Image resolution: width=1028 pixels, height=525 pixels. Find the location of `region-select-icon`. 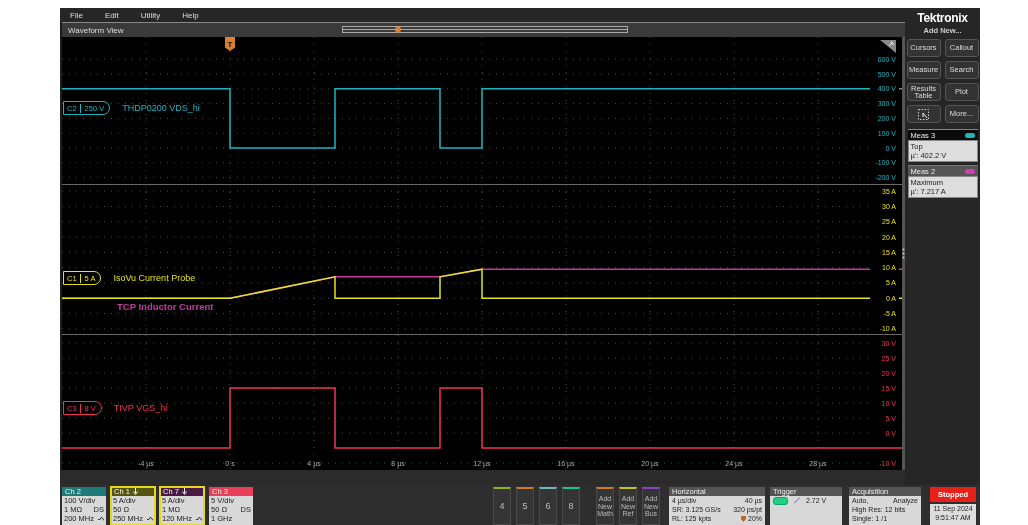

region-select-icon is located at coordinates (923, 114).